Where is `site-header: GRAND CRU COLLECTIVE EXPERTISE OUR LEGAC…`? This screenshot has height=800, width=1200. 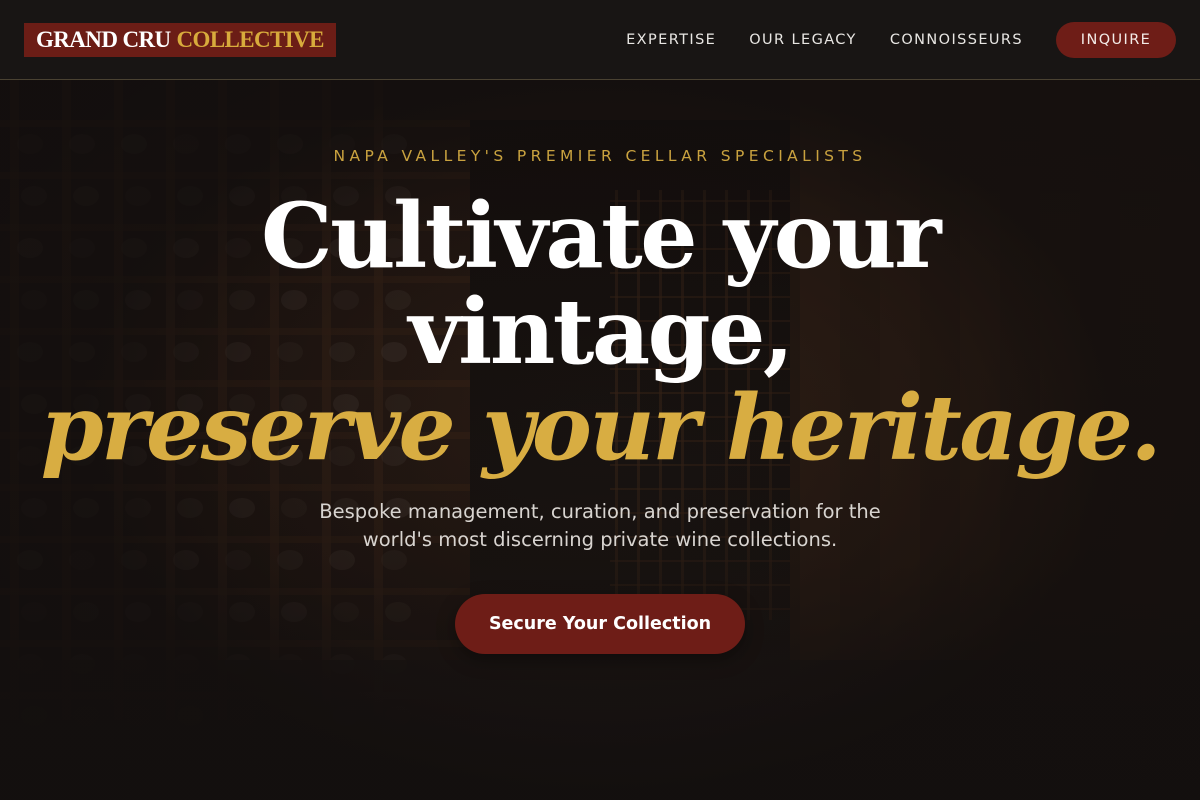
site-header: GRAND CRU COLLECTIVE EXPERTISE OUR LEGAC… is located at coordinates (600, 40).